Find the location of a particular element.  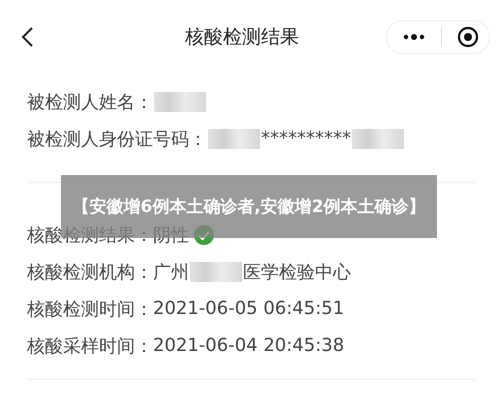

field-value: 2021-06-05 06:45:51 is located at coordinates (248, 308).